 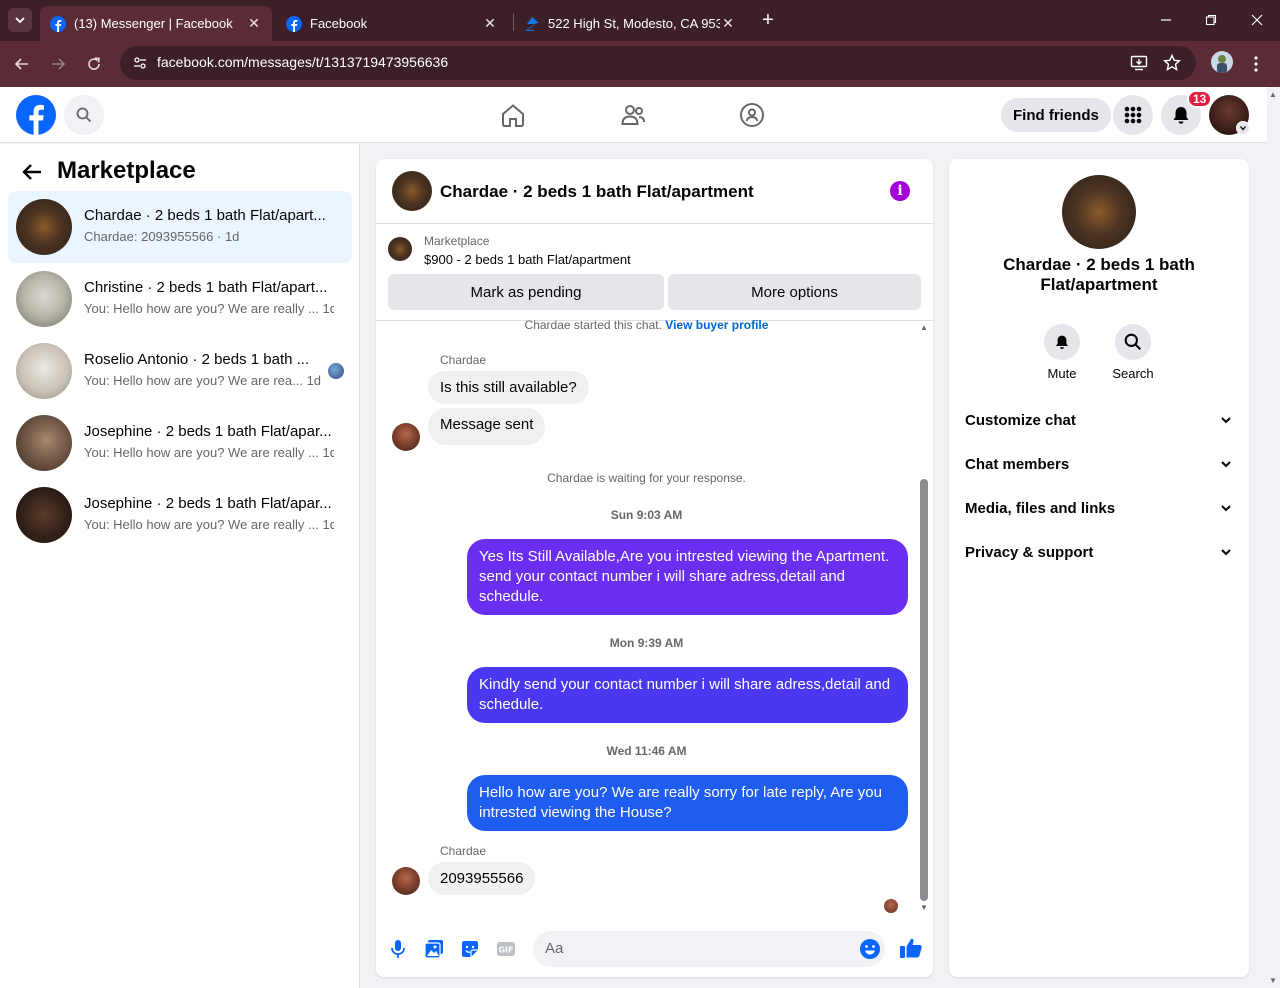 I want to click on facebook-logo-icon, so click(x=36, y=115).